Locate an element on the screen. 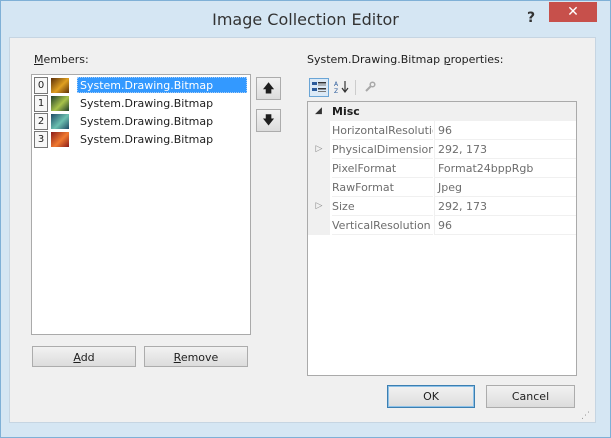 Image resolution: width=611 pixels, height=438 pixels. add-button: Add is located at coordinates (84, 356).